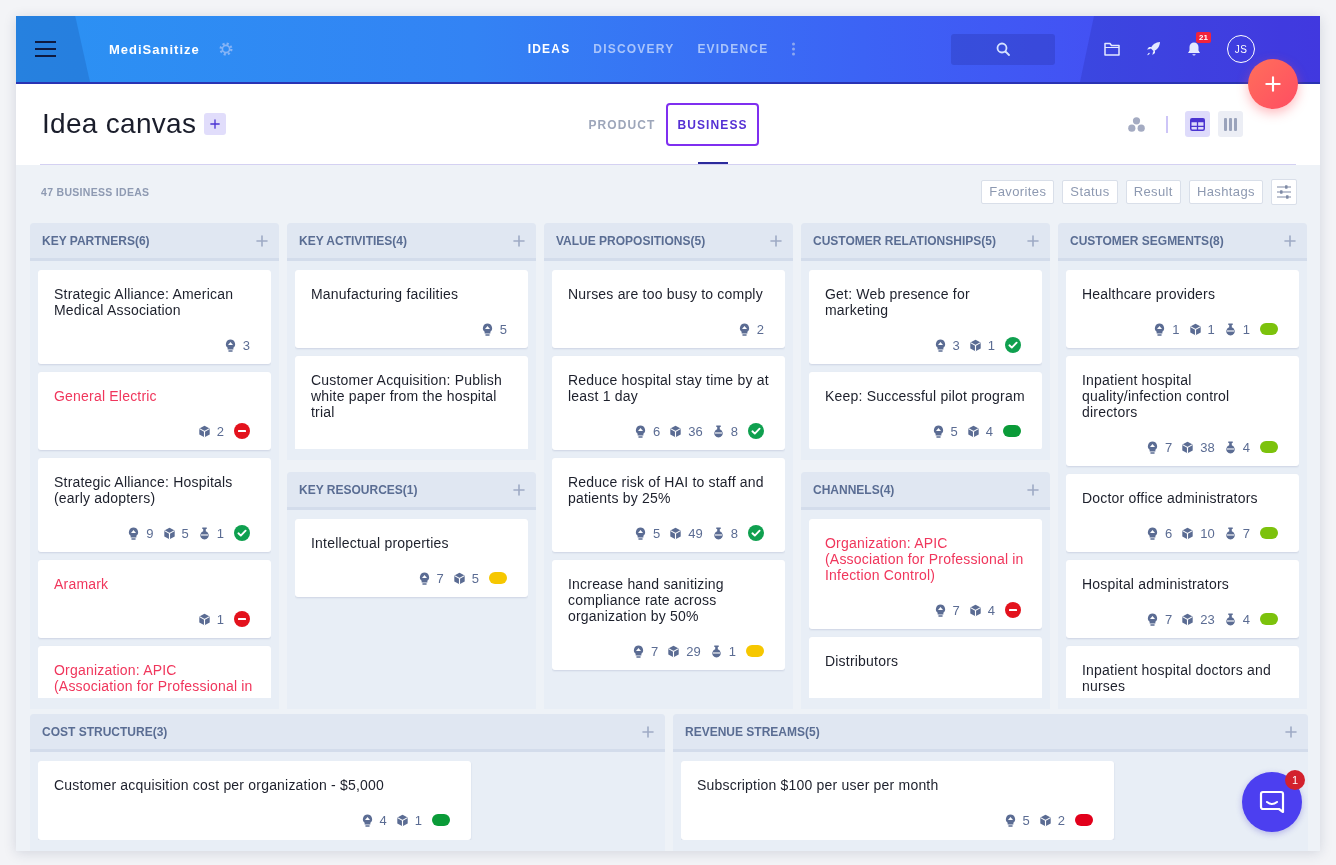 The width and height of the screenshot is (1336, 865). Describe the element at coordinates (897, 800) in the screenshot. I see `idea-card: Subscription $100 per user per month 5 2` at that location.